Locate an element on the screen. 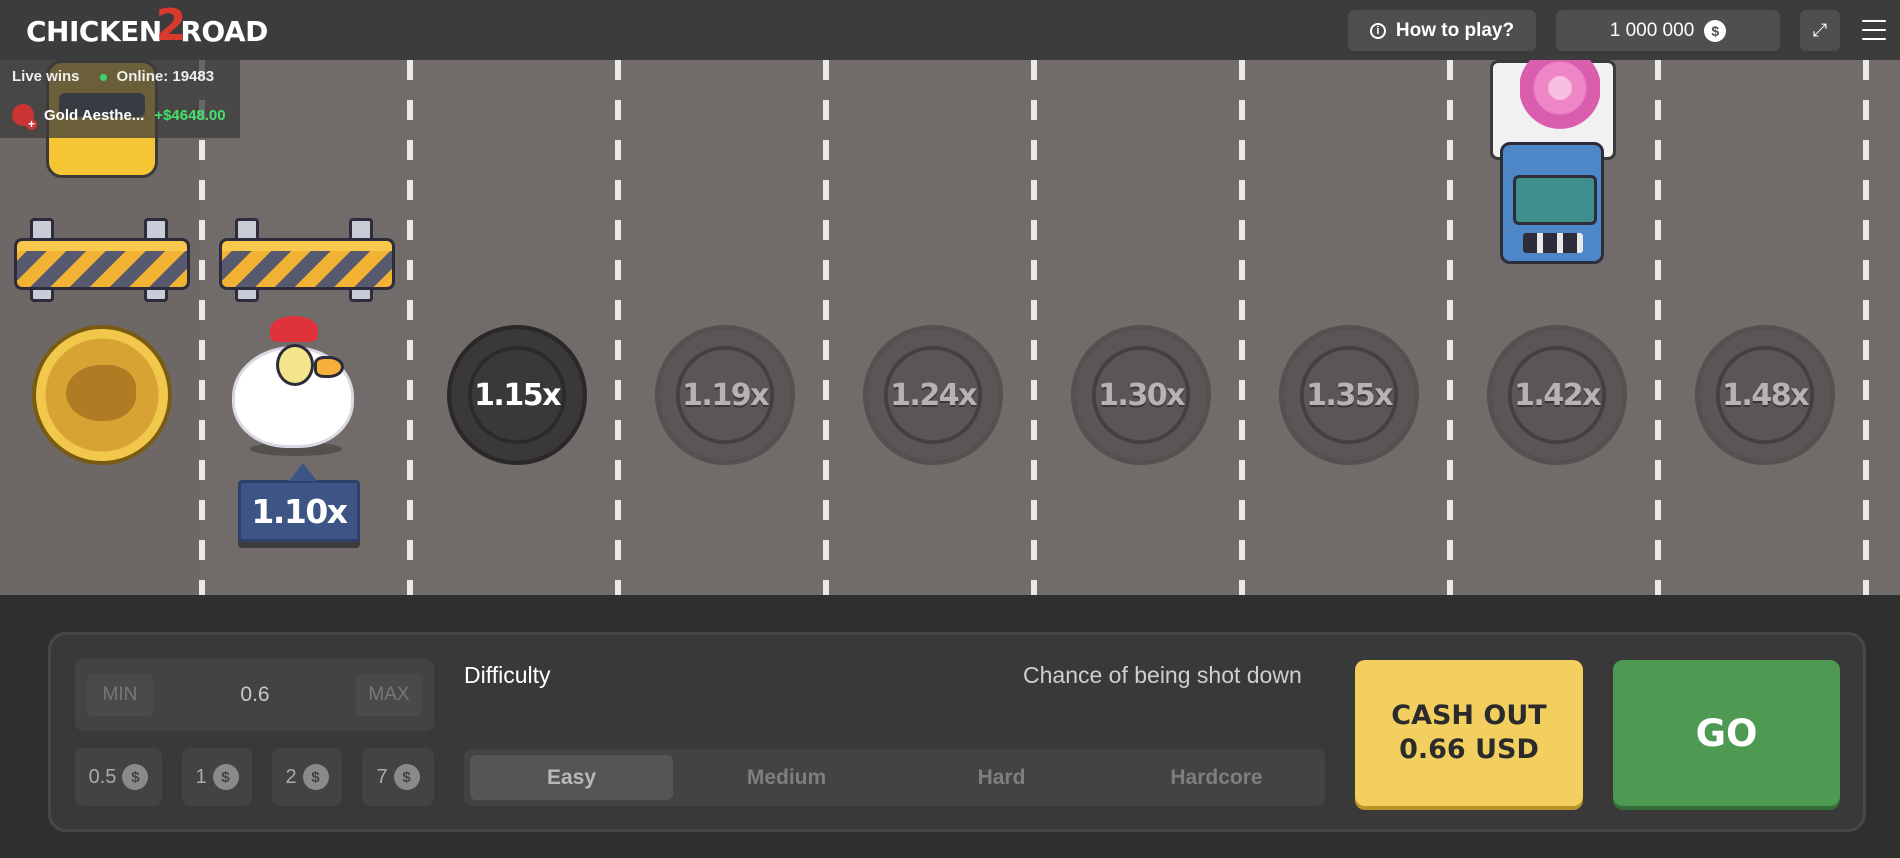 The width and height of the screenshot is (1900, 858). logo-word-road: ROAD is located at coordinates (224, 31).